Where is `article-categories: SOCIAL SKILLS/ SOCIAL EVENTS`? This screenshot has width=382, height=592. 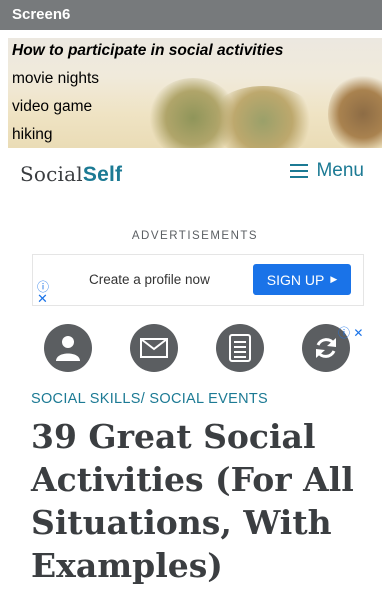 article-categories: SOCIAL SKILLS/ SOCIAL EVENTS is located at coordinates (149, 399).